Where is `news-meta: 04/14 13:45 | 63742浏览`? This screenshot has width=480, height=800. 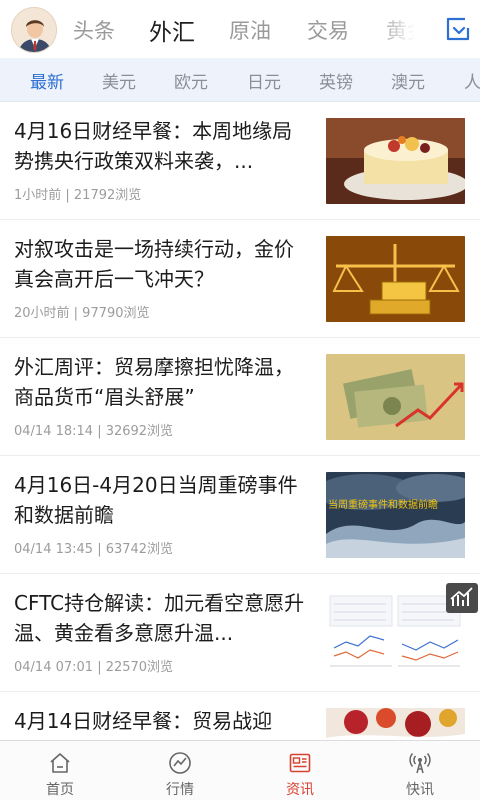 news-meta: 04/14 13:45 | 63742浏览 is located at coordinates (94, 549).